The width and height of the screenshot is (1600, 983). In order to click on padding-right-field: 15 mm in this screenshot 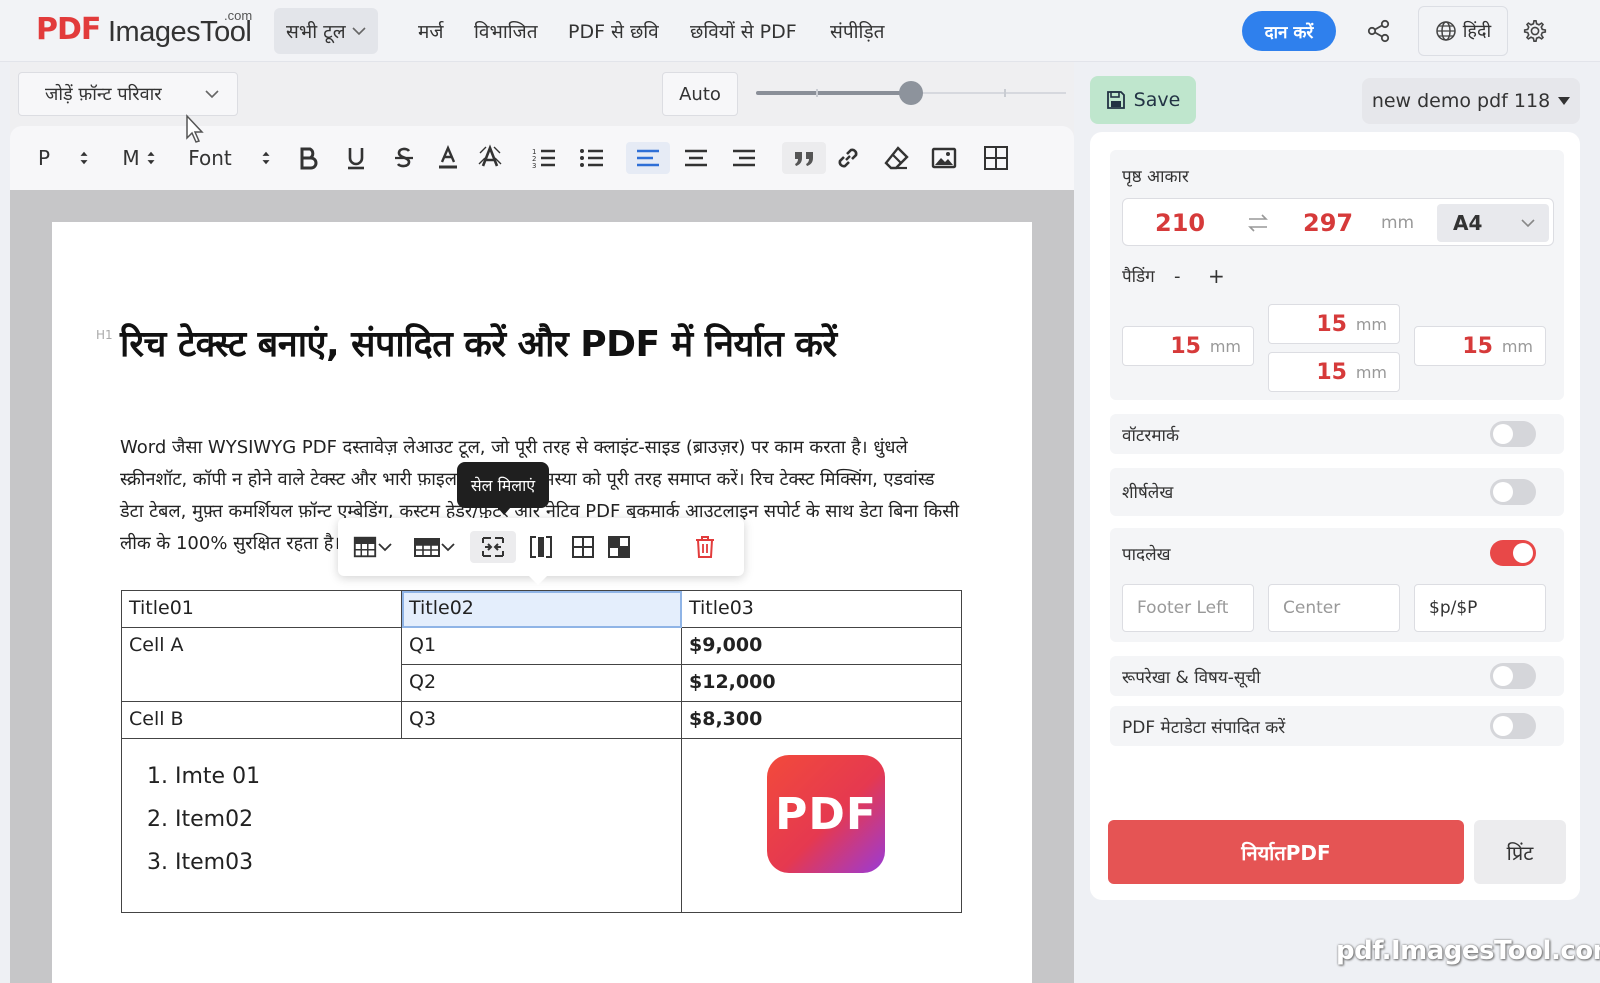, I will do `click(1480, 346)`.